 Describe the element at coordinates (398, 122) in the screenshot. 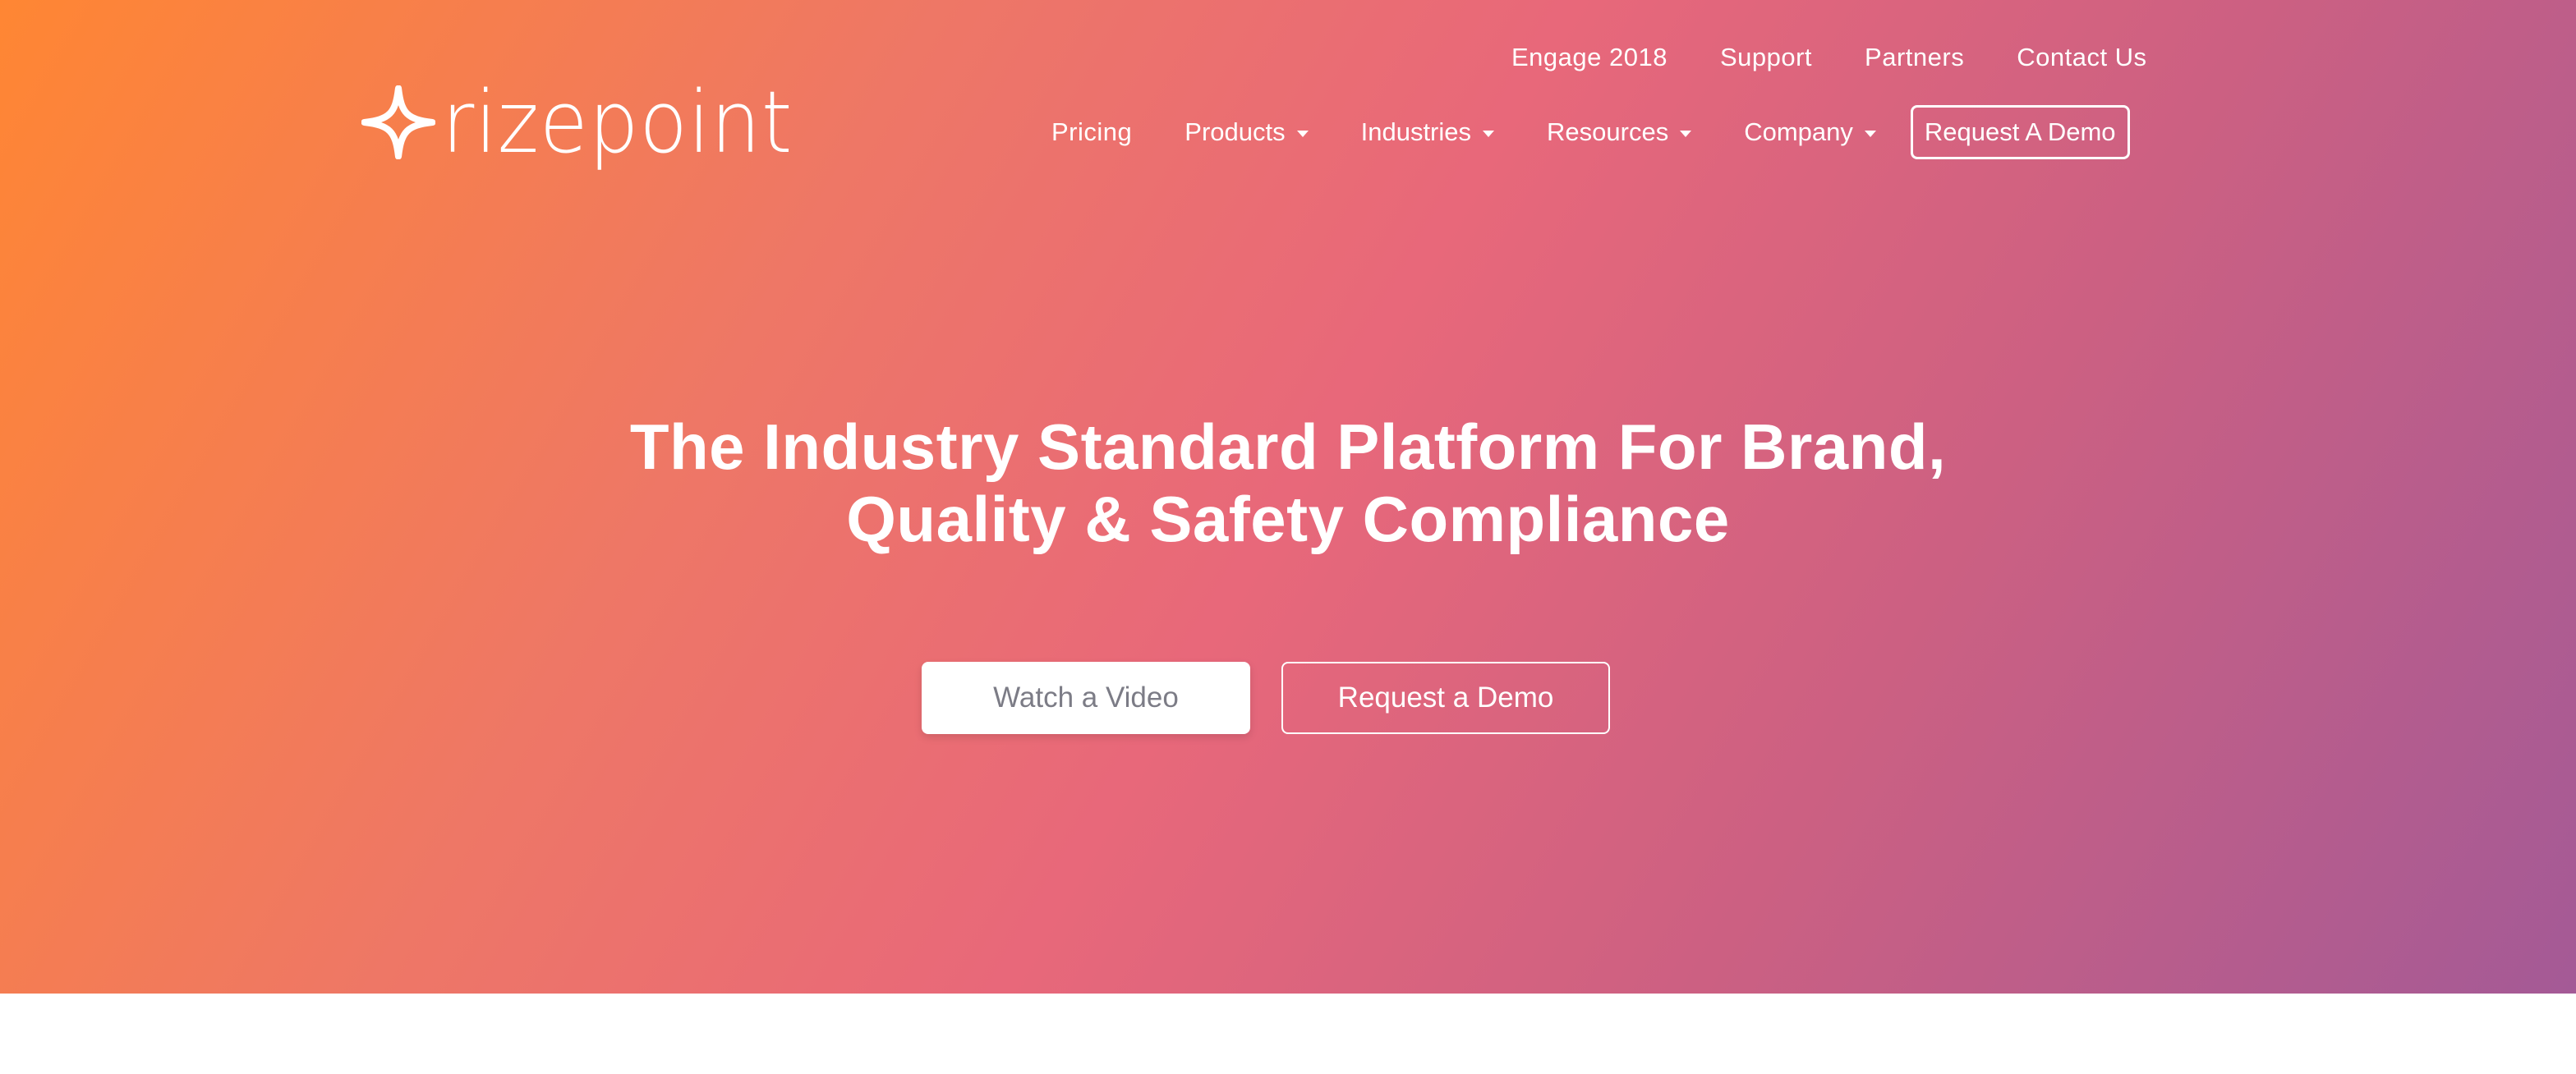

I see `four-point-star-icon` at that location.